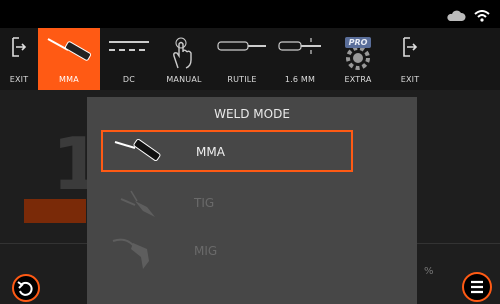 This screenshot has width=500, height=304. Describe the element at coordinates (182, 53) in the screenshot. I see `hand-touch-icon` at that location.